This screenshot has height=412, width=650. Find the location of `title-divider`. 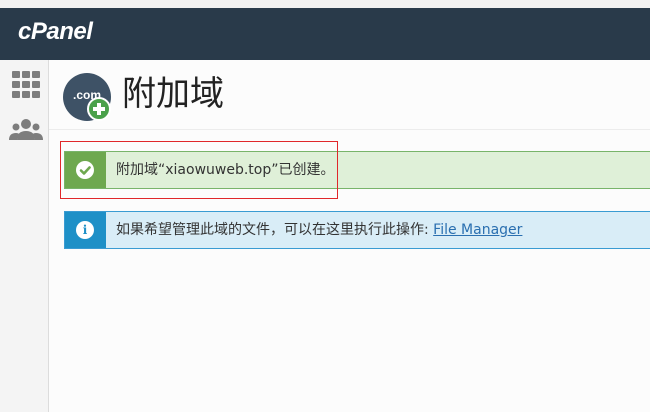

title-divider is located at coordinates (349, 129).